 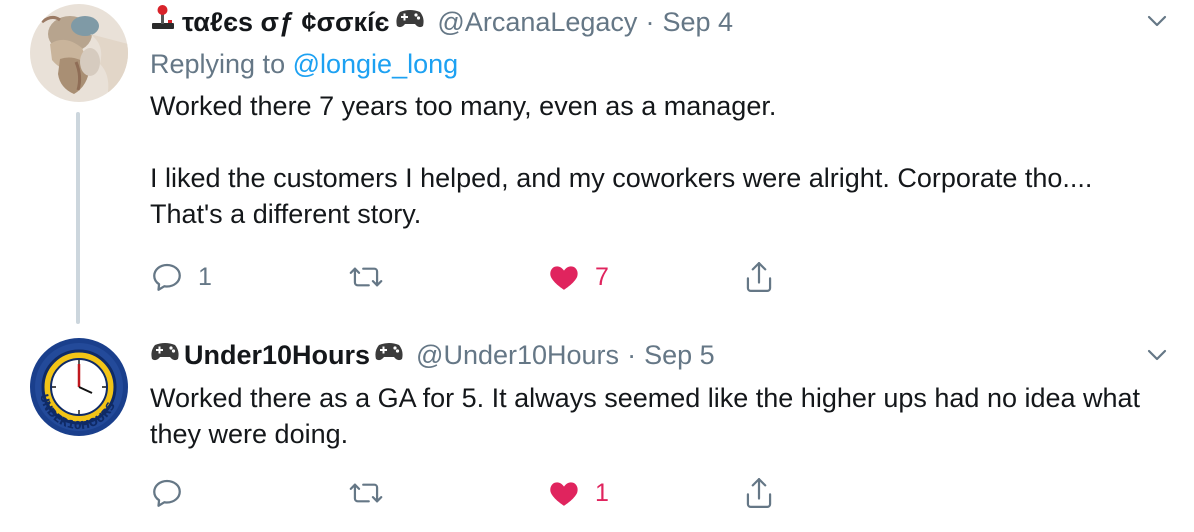 What do you see at coordinates (470, 277) in the screenshot?
I see `tweet-actions: 1 7` at bounding box center [470, 277].